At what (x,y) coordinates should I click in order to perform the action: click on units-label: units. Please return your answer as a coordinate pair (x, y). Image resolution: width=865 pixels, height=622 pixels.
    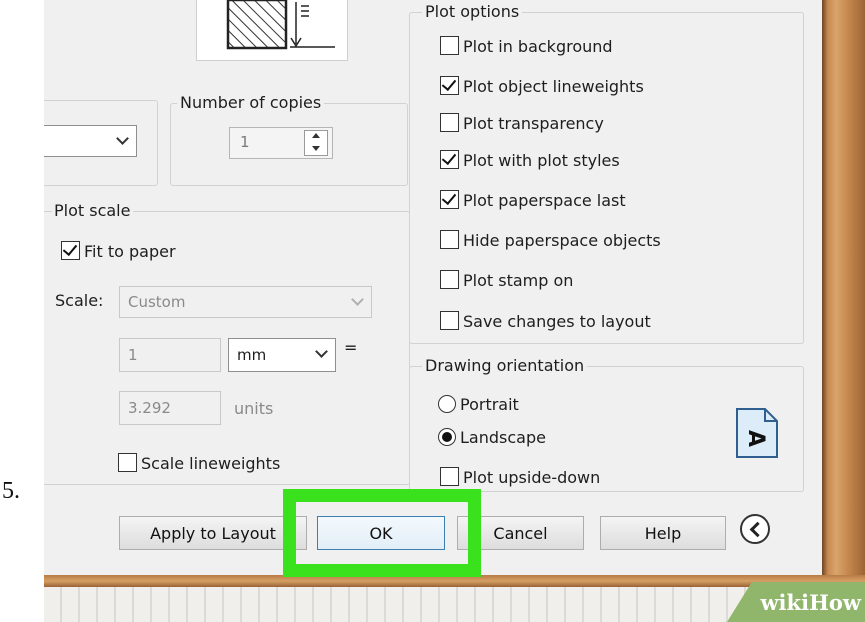
    Looking at the image, I should click on (254, 408).